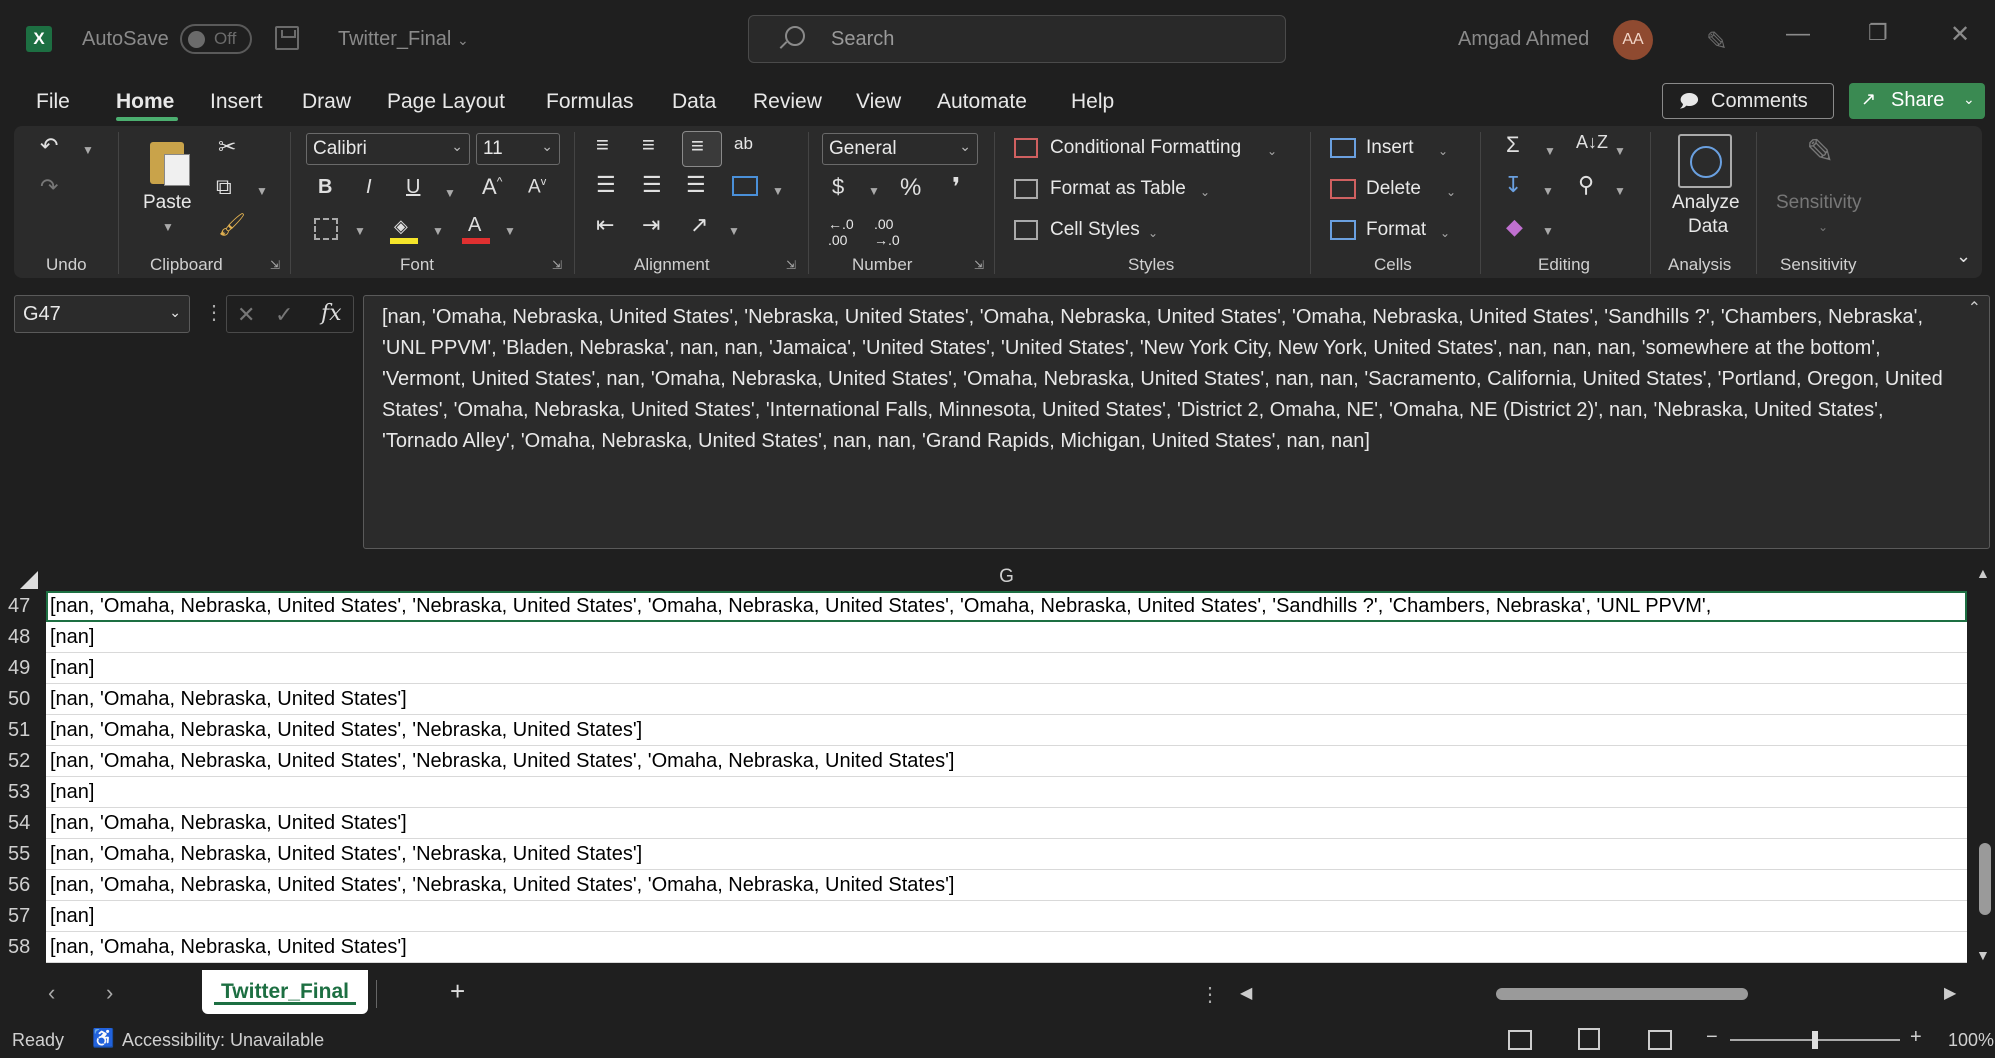  Describe the element at coordinates (1513, 185) in the screenshot. I see `fill-icon: ↧` at that location.